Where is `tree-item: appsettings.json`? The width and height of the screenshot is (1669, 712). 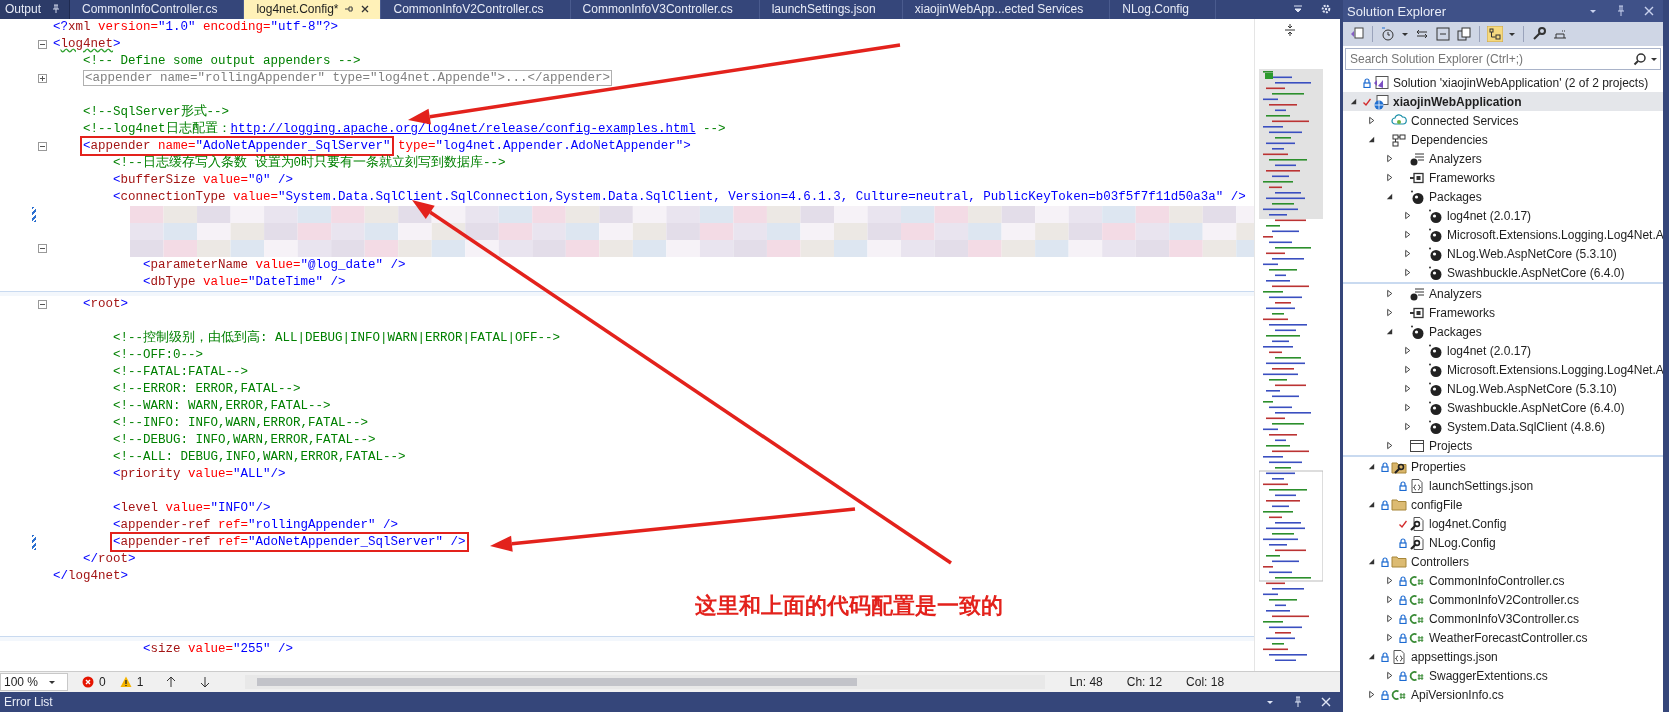 tree-item: appsettings.json is located at coordinates (1503, 656).